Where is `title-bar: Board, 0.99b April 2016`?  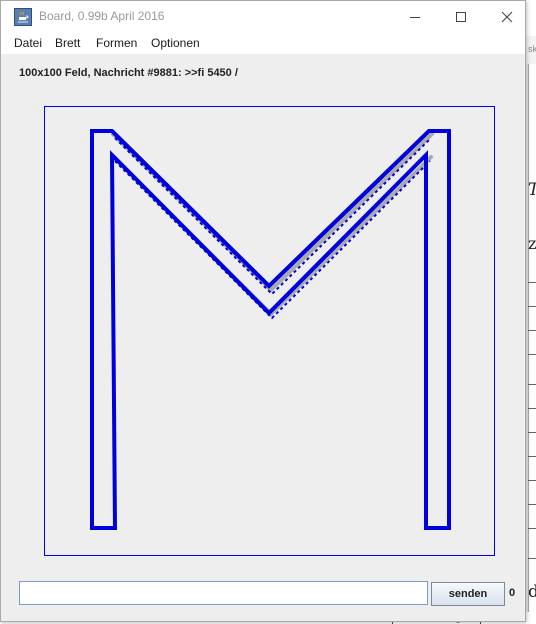
title-bar: Board, 0.99b April 2016 is located at coordinates (263, 16).